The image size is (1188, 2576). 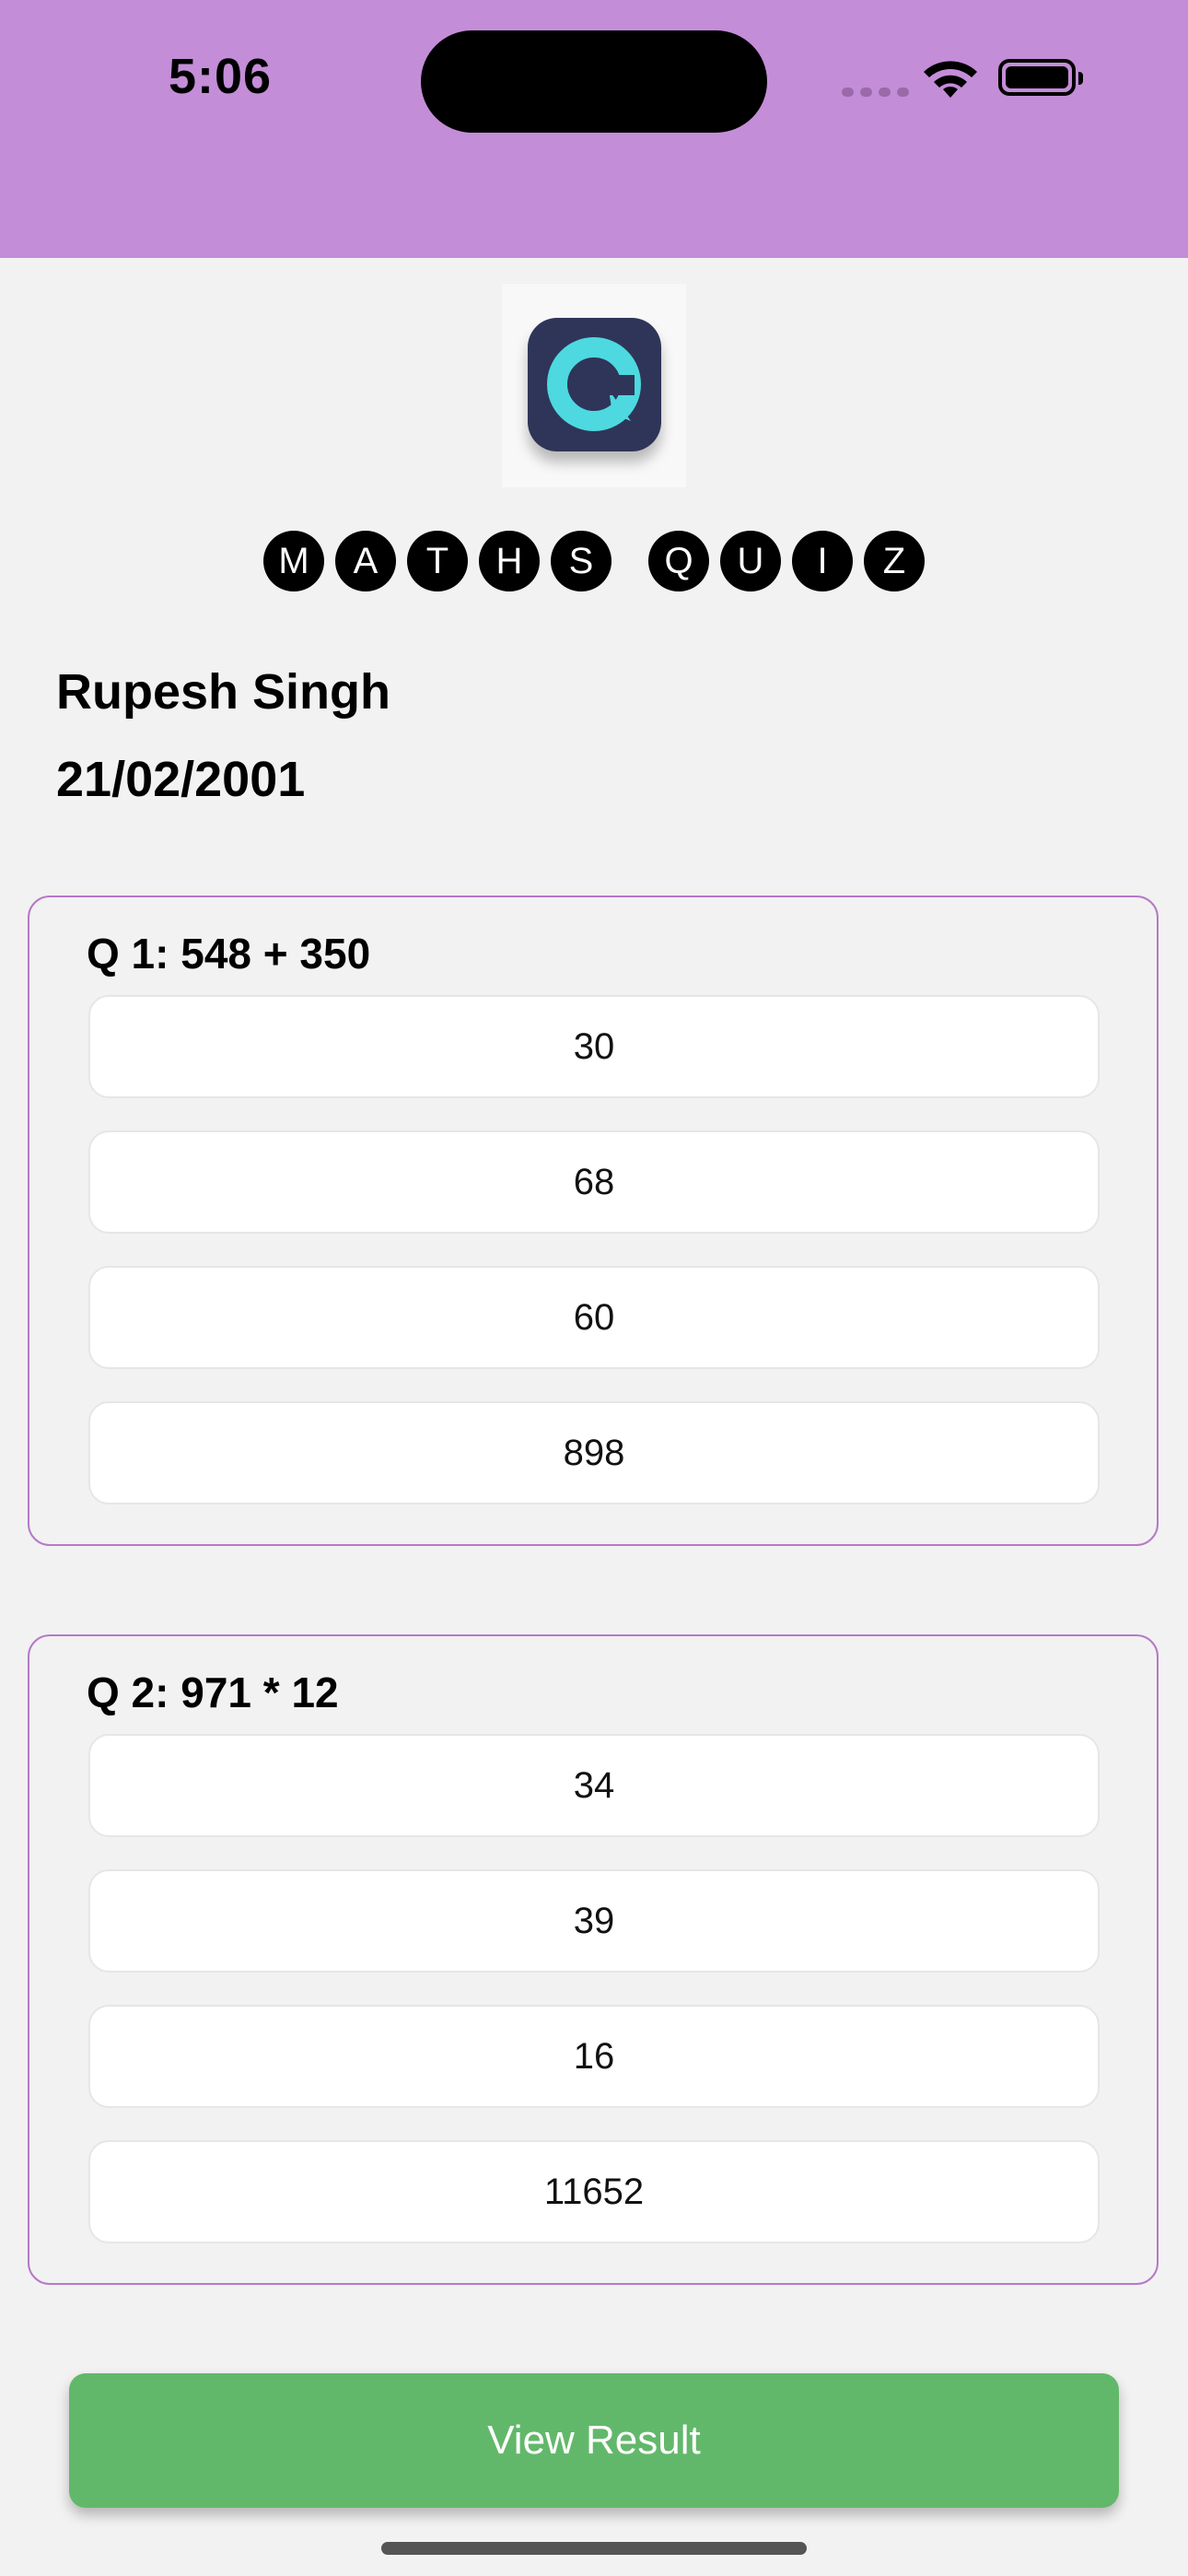 What do you see at coordinates (594, 2191) in the screenshot?
I see `answer-option: 11652` at bounding box center [594, 2191].